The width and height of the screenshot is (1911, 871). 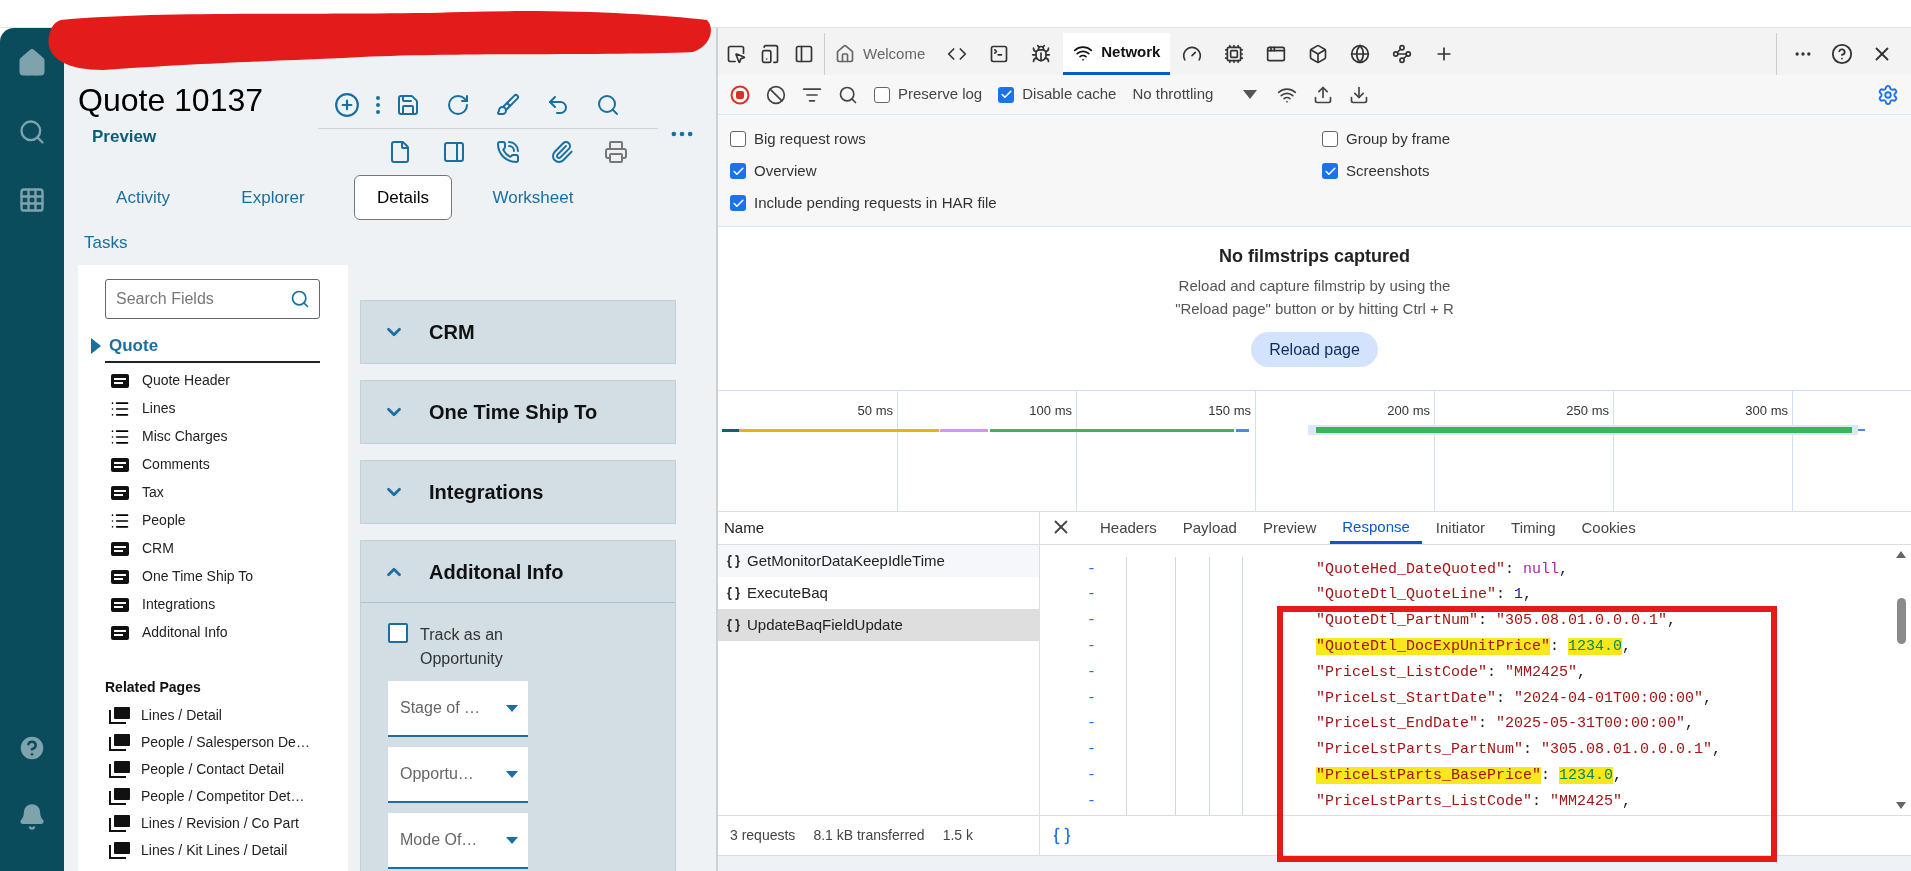 I want to click on checkbox-label: Disable cache, so click(x=1069, y=94).